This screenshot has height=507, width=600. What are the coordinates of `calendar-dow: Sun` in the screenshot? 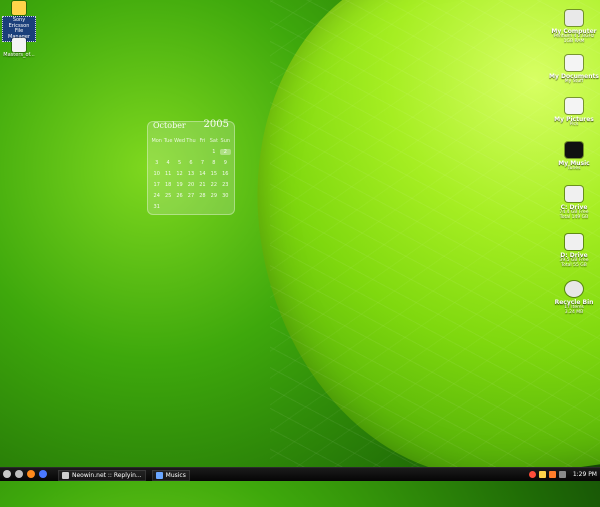 It's located at (225, 140).